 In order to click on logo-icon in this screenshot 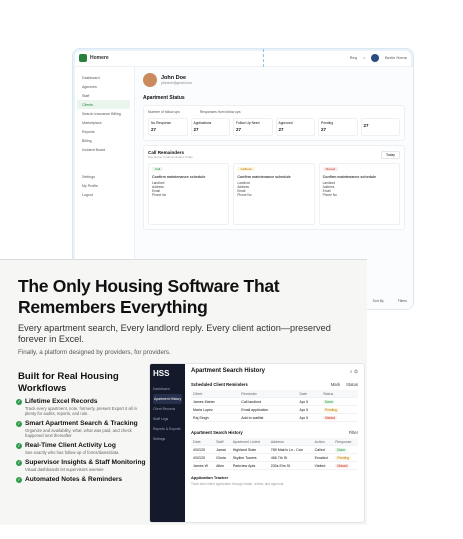, I will do `click(83, 57)`.